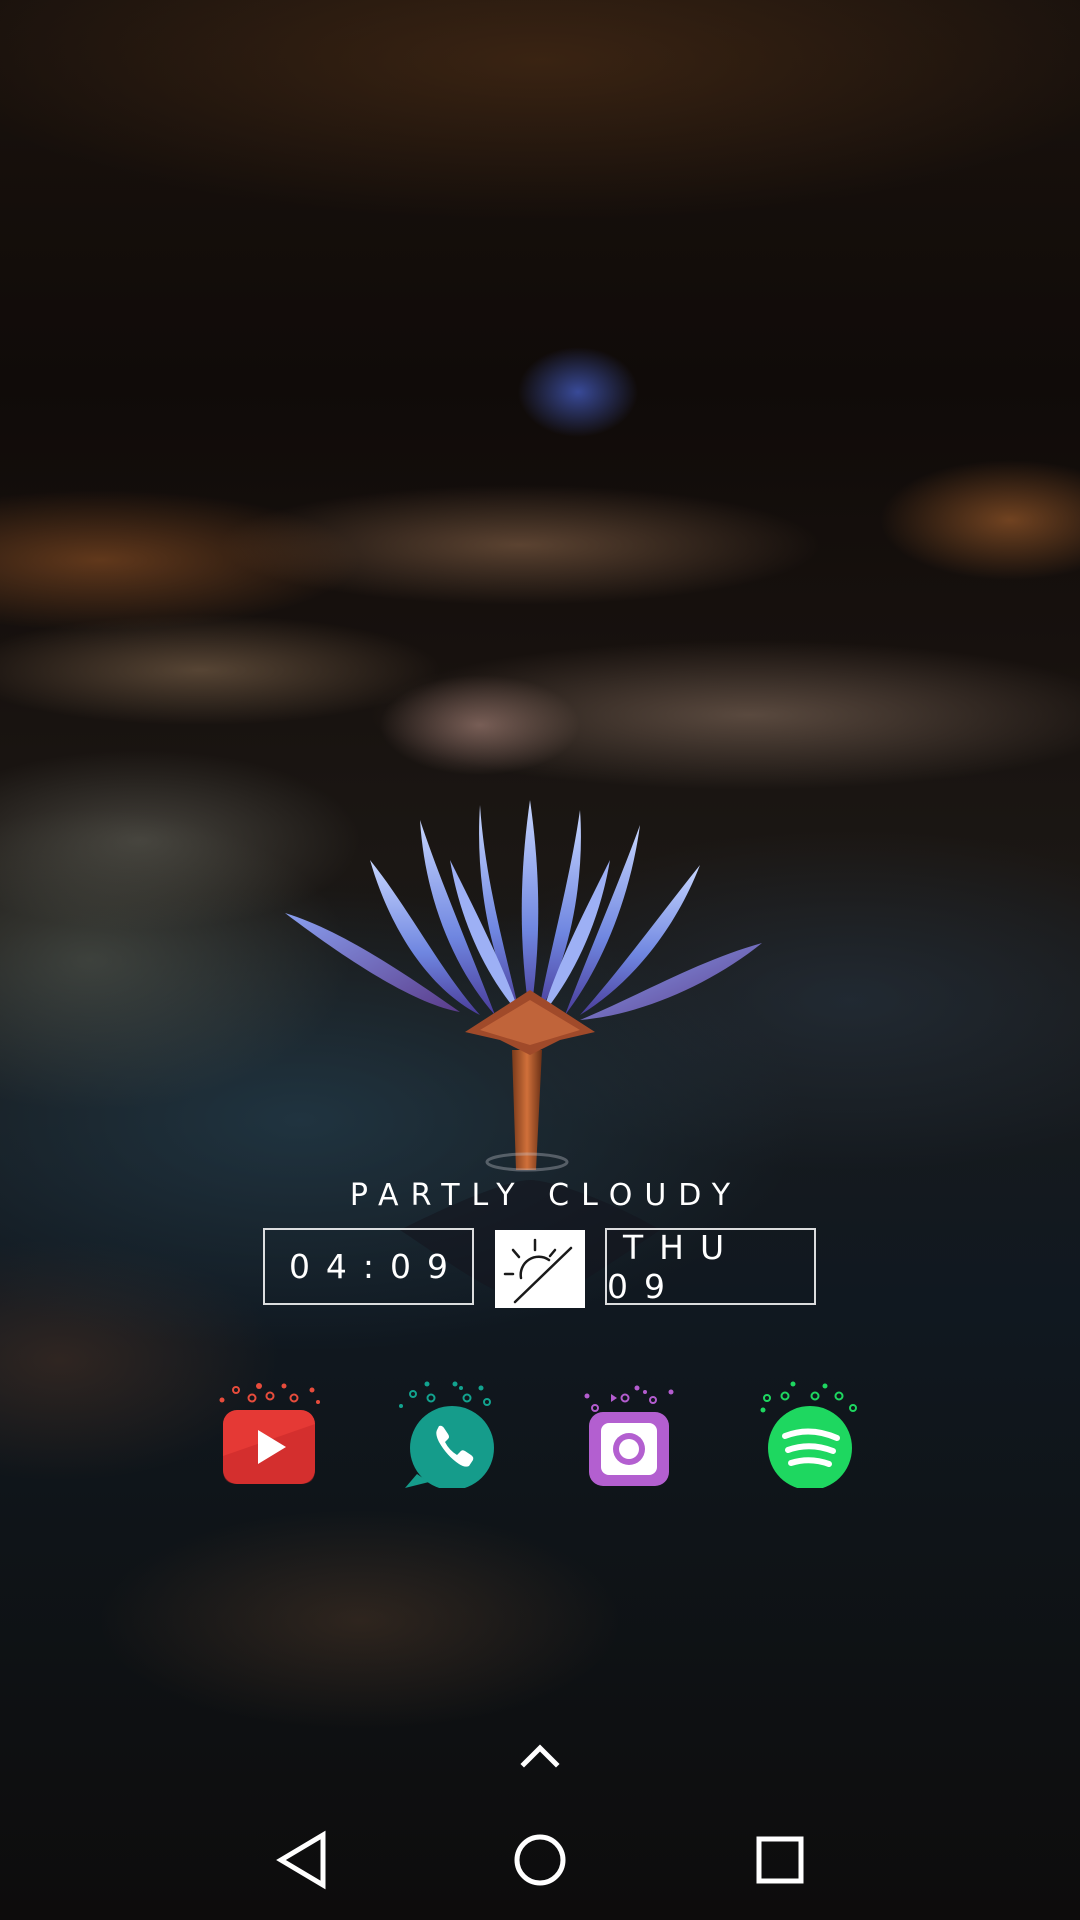 Image resolution: width=1080 pixels, height=1920 pixels. I want to click on weather-condition-label: PARTLY CLOUDY, so click(546, 1195).